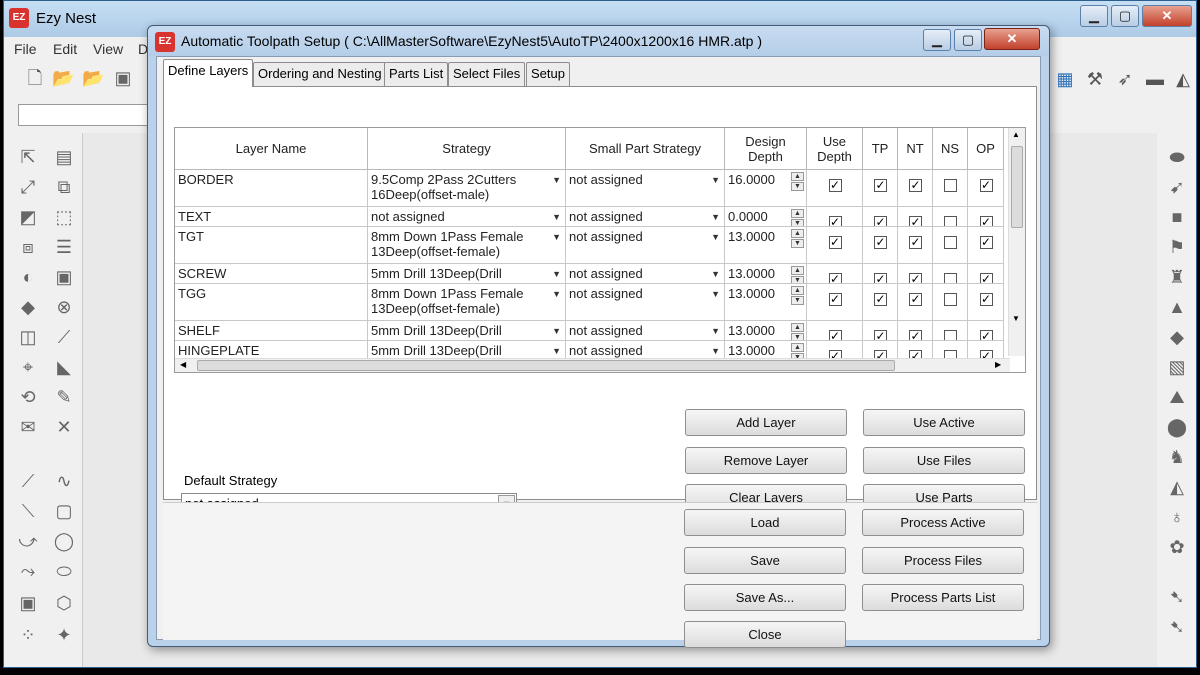 This screenshot has width=1200, height=675. I want to click on star-icon: ✦, so click(64, 635).